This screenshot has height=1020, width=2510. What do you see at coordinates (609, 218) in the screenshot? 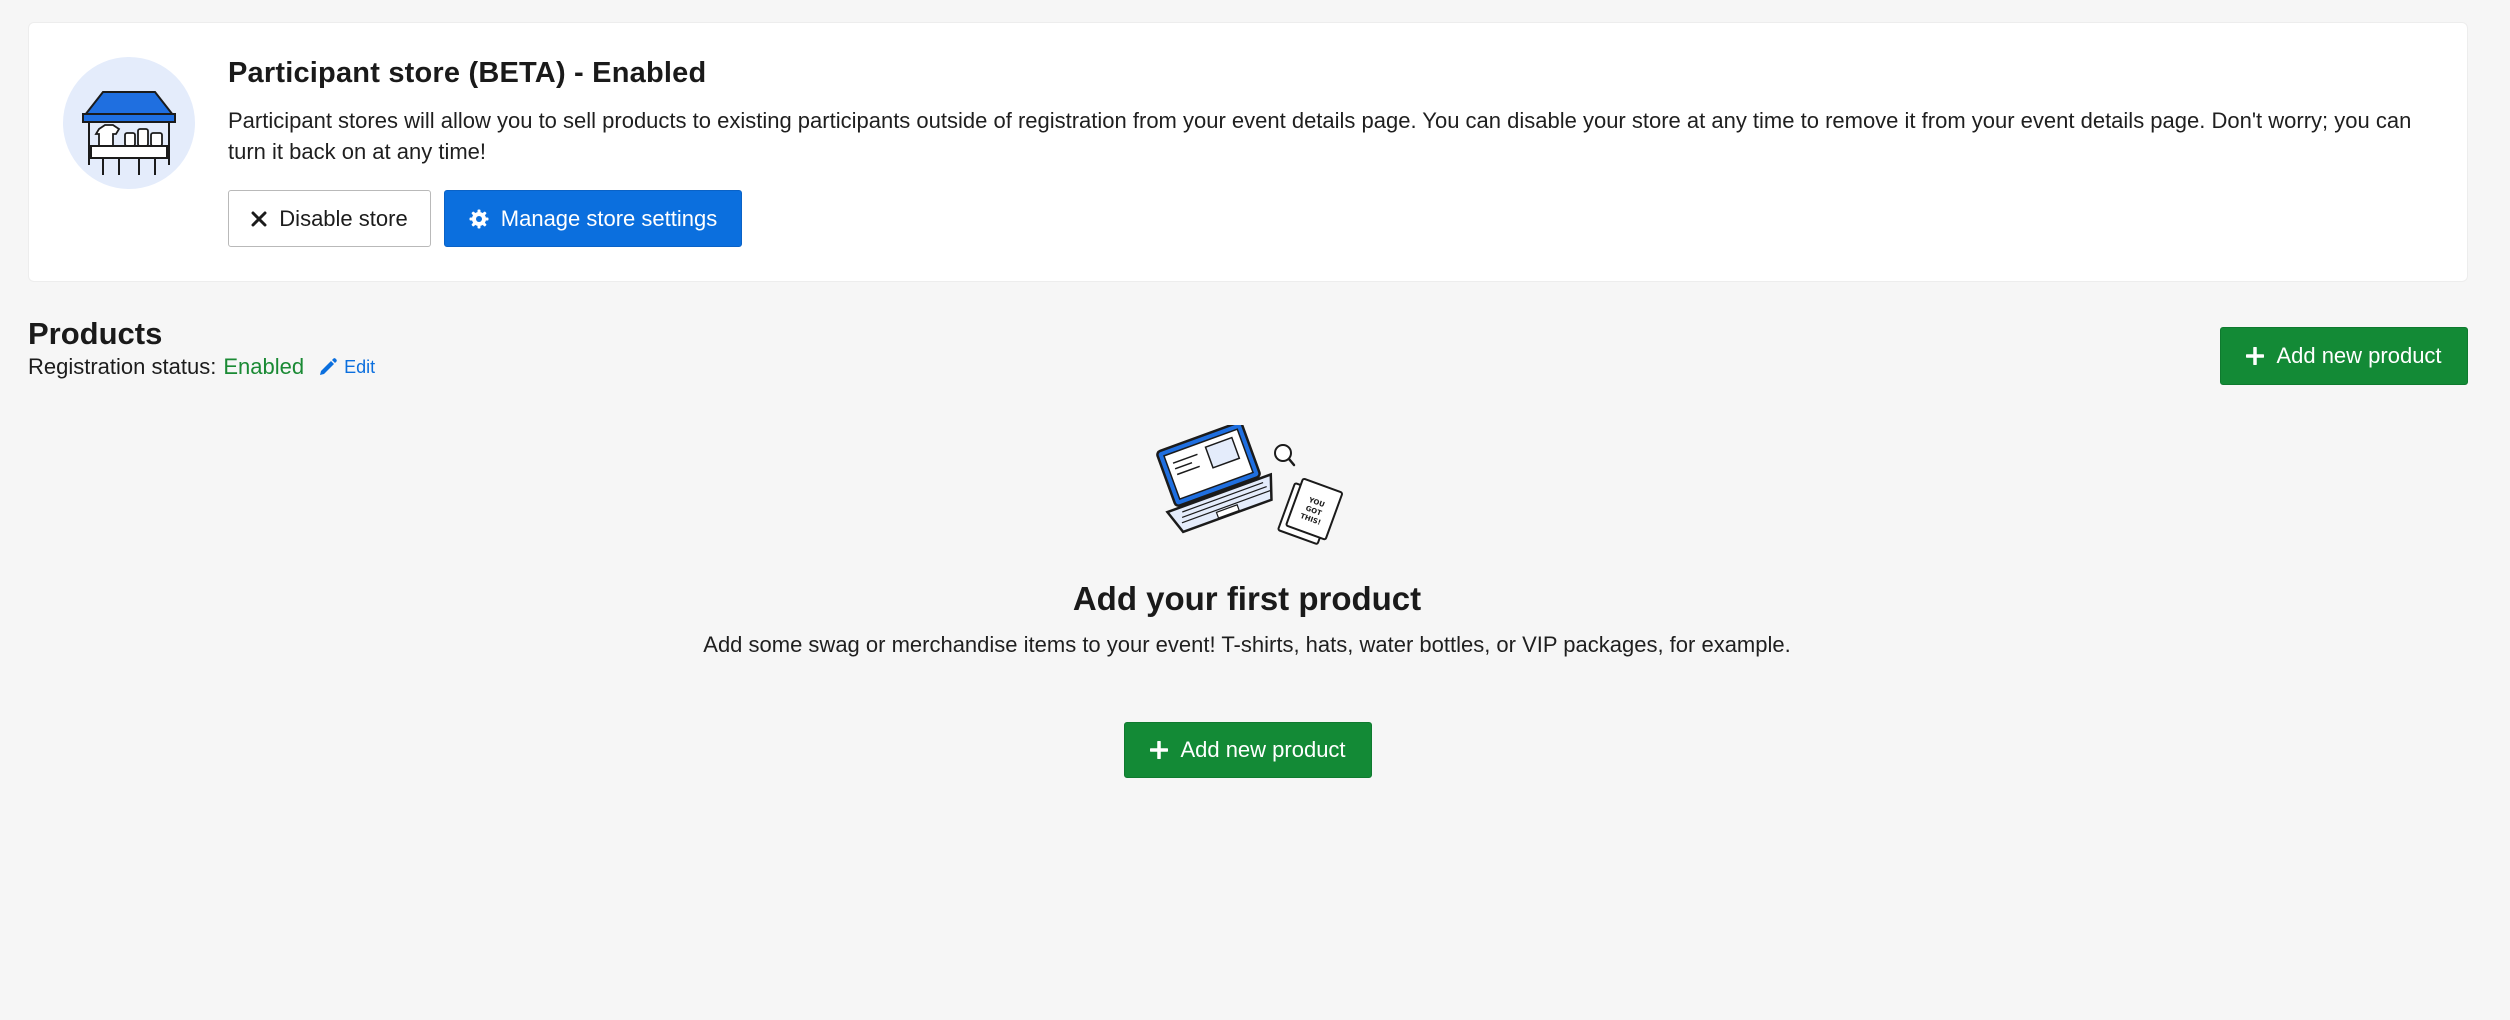
I see `manage-store-settings-label: Manage store settings` at bounding box center [609, 218].